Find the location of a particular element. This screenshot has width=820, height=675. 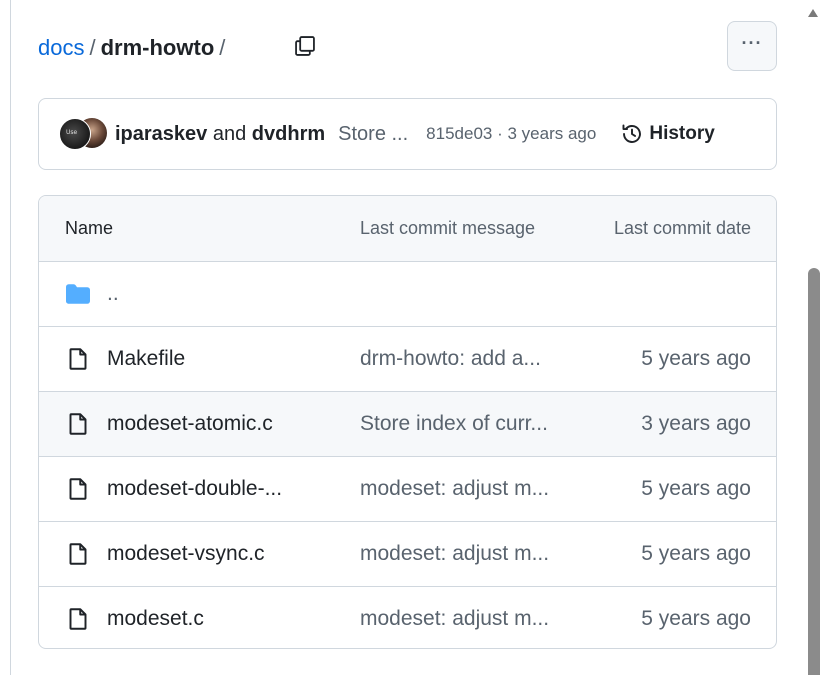

history-button: History is located at coordinates (668, 134).